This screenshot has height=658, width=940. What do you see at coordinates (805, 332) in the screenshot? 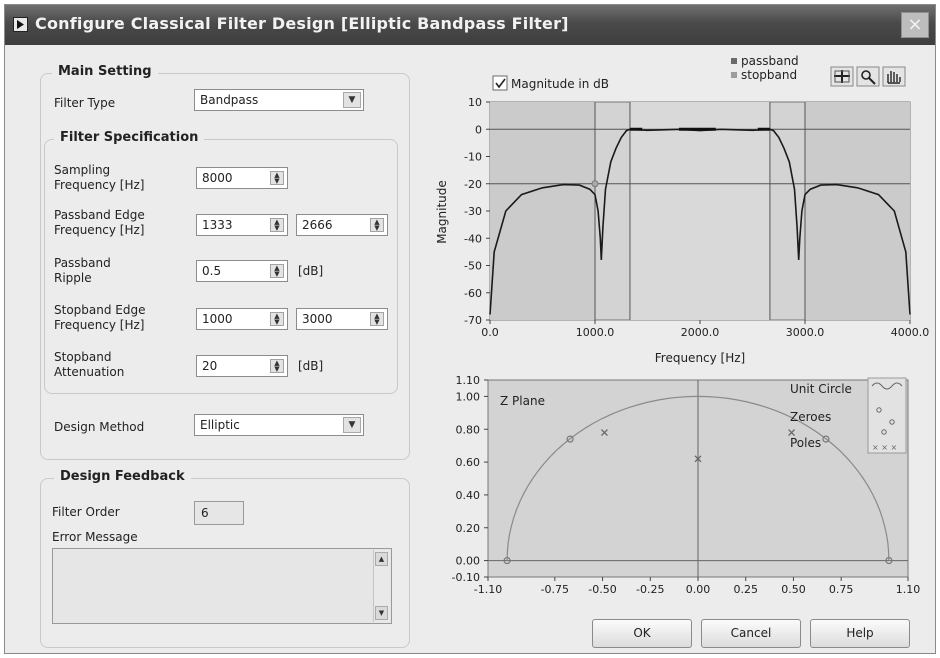
I see `x-tick-label: 3000.0` at bounding box center [805, 332].